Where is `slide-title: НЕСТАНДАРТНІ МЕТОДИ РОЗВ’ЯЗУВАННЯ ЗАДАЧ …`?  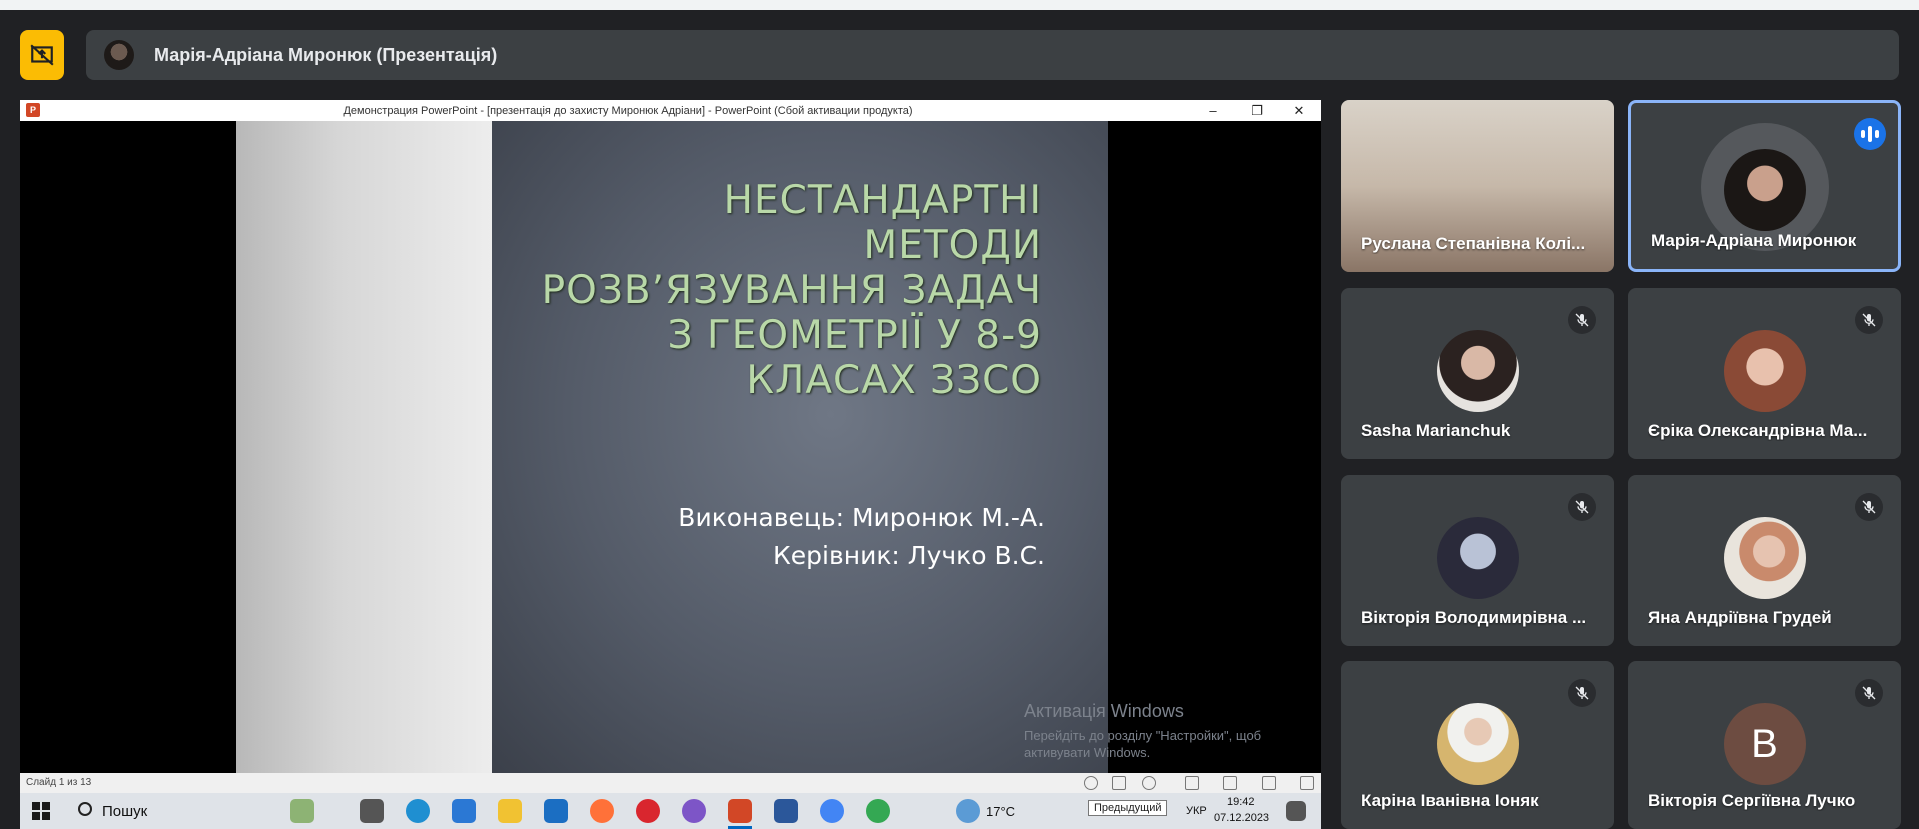 slide-title: НЕСТАНДАРТНІ МЕТОДИ РОЗВ’ЯЗУВАННЯ ЗАДАЧ … is located at coordinates (791, 290).